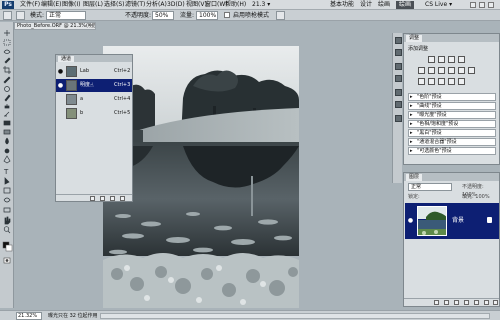 This screenshot has width=500, height=320. I want to click on link-layers-icon, so click(436, 302).